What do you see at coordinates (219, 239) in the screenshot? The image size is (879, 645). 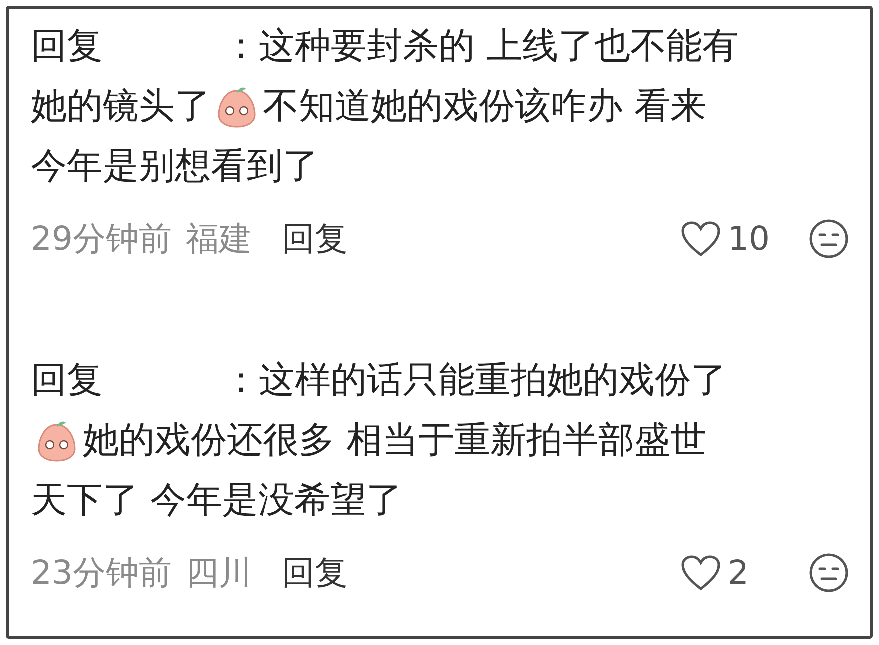 I see `comment-location: 福建` at bounding box center [219, 239].